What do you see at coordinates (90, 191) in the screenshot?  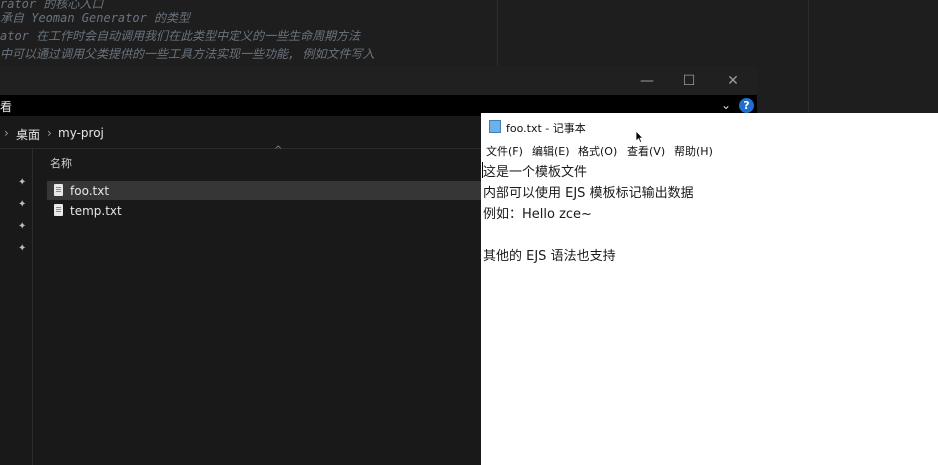 I see `file-name: foo.txt` at bounding box center [90, 191].